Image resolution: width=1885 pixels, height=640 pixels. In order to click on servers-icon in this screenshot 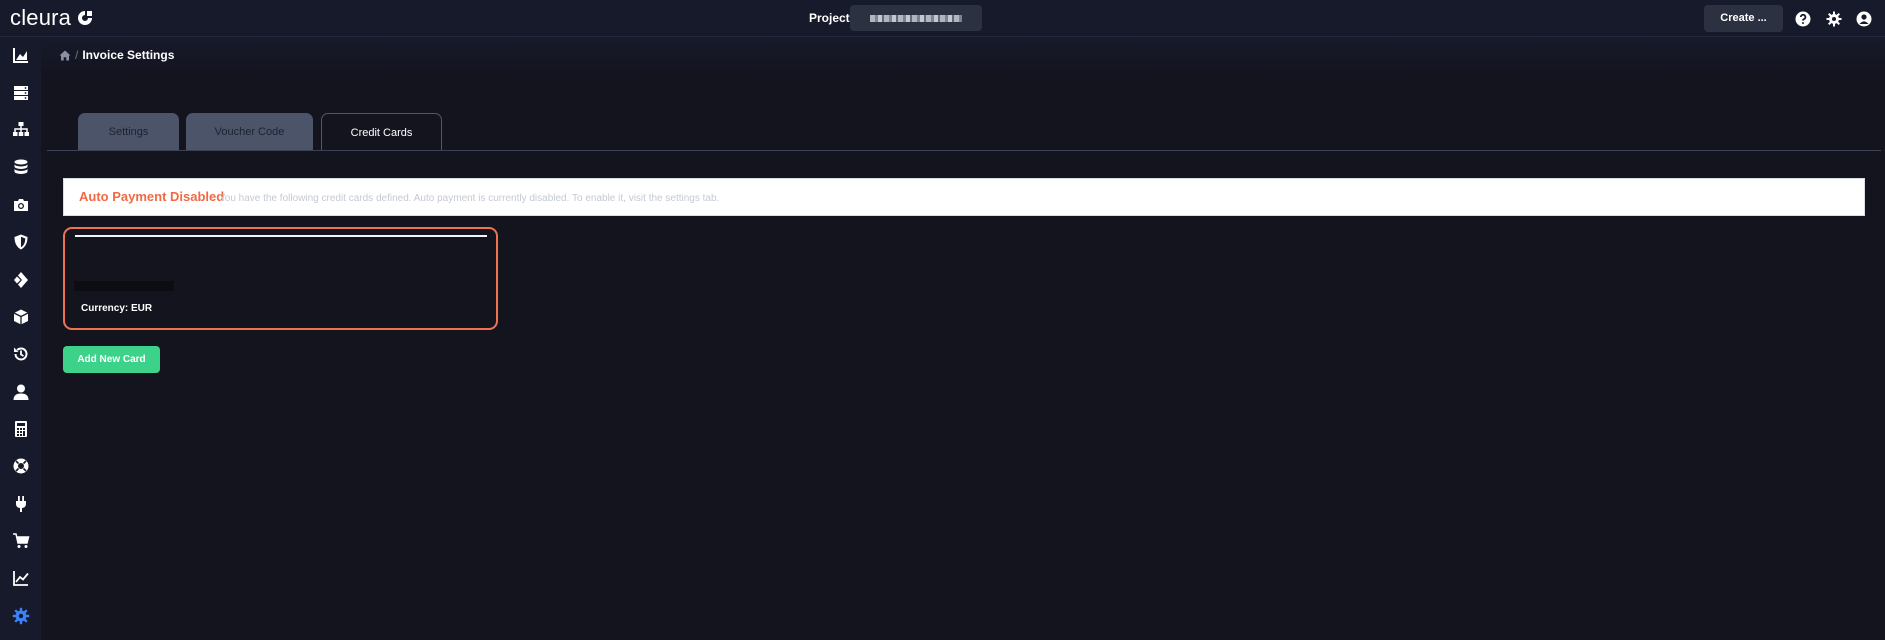, I will do `click(21, 93)`.